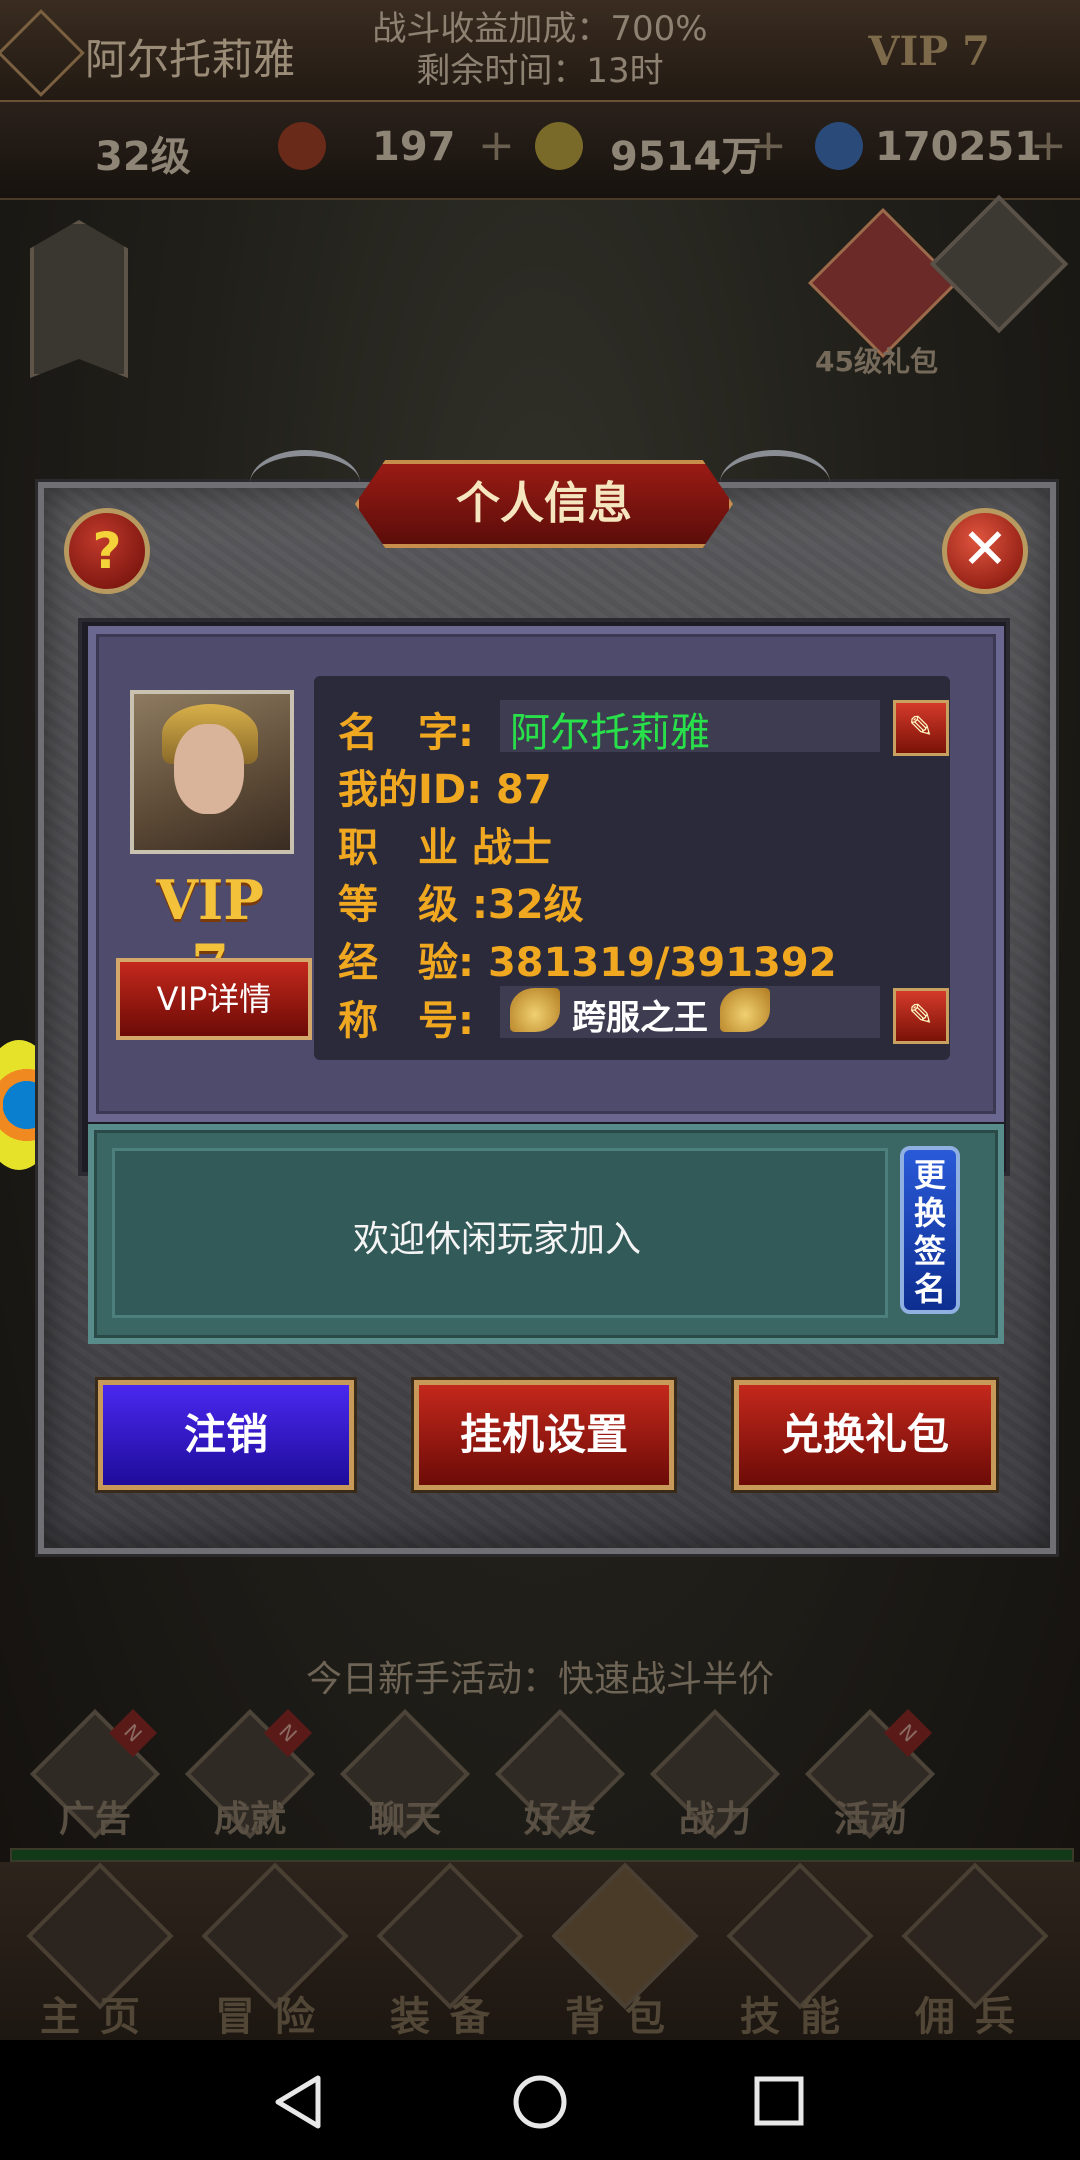  Describe the element at coordinates (544, 504) in the screenshot. I see `dialog-title: 个人信息` at that location.